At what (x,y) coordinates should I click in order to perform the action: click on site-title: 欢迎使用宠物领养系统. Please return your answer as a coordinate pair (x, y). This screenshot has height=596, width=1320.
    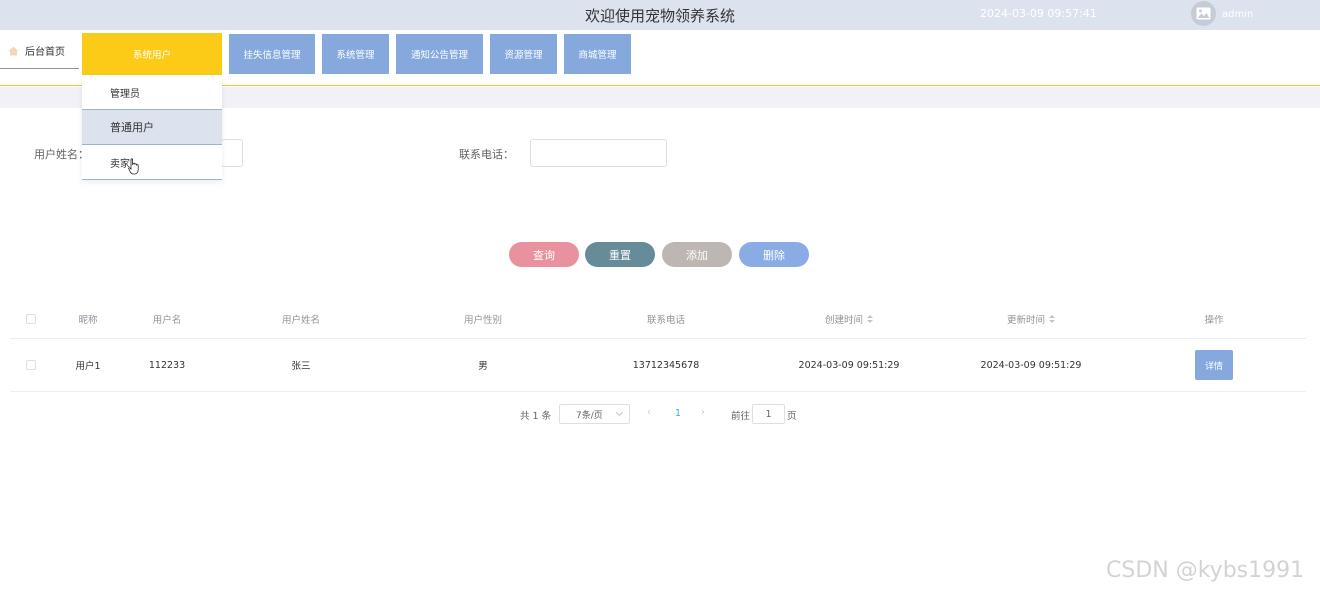
    Looking at the image, I should click on (659, 16).